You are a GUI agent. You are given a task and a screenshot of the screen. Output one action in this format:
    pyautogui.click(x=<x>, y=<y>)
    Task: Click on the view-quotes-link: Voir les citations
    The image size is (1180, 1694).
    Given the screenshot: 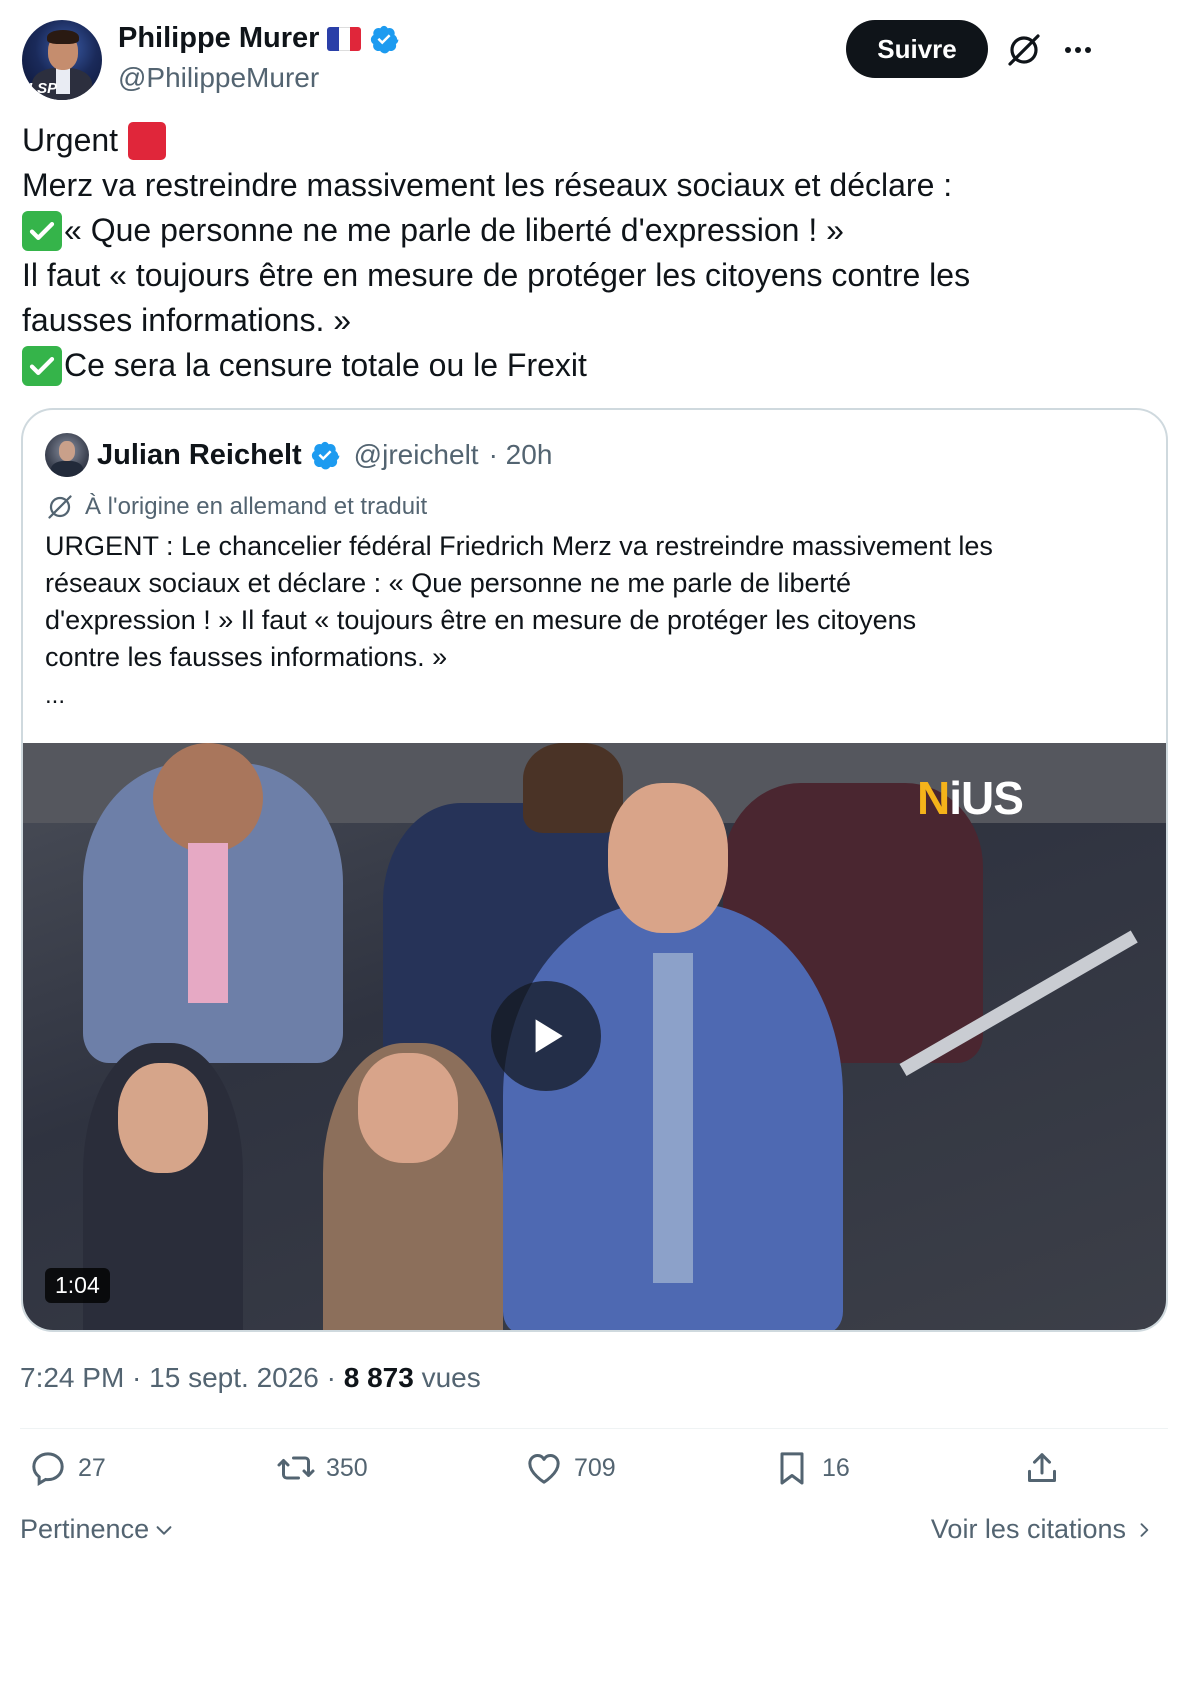 What is the action you would take?
    pyautogui.click(x=1042, y=1529)
    